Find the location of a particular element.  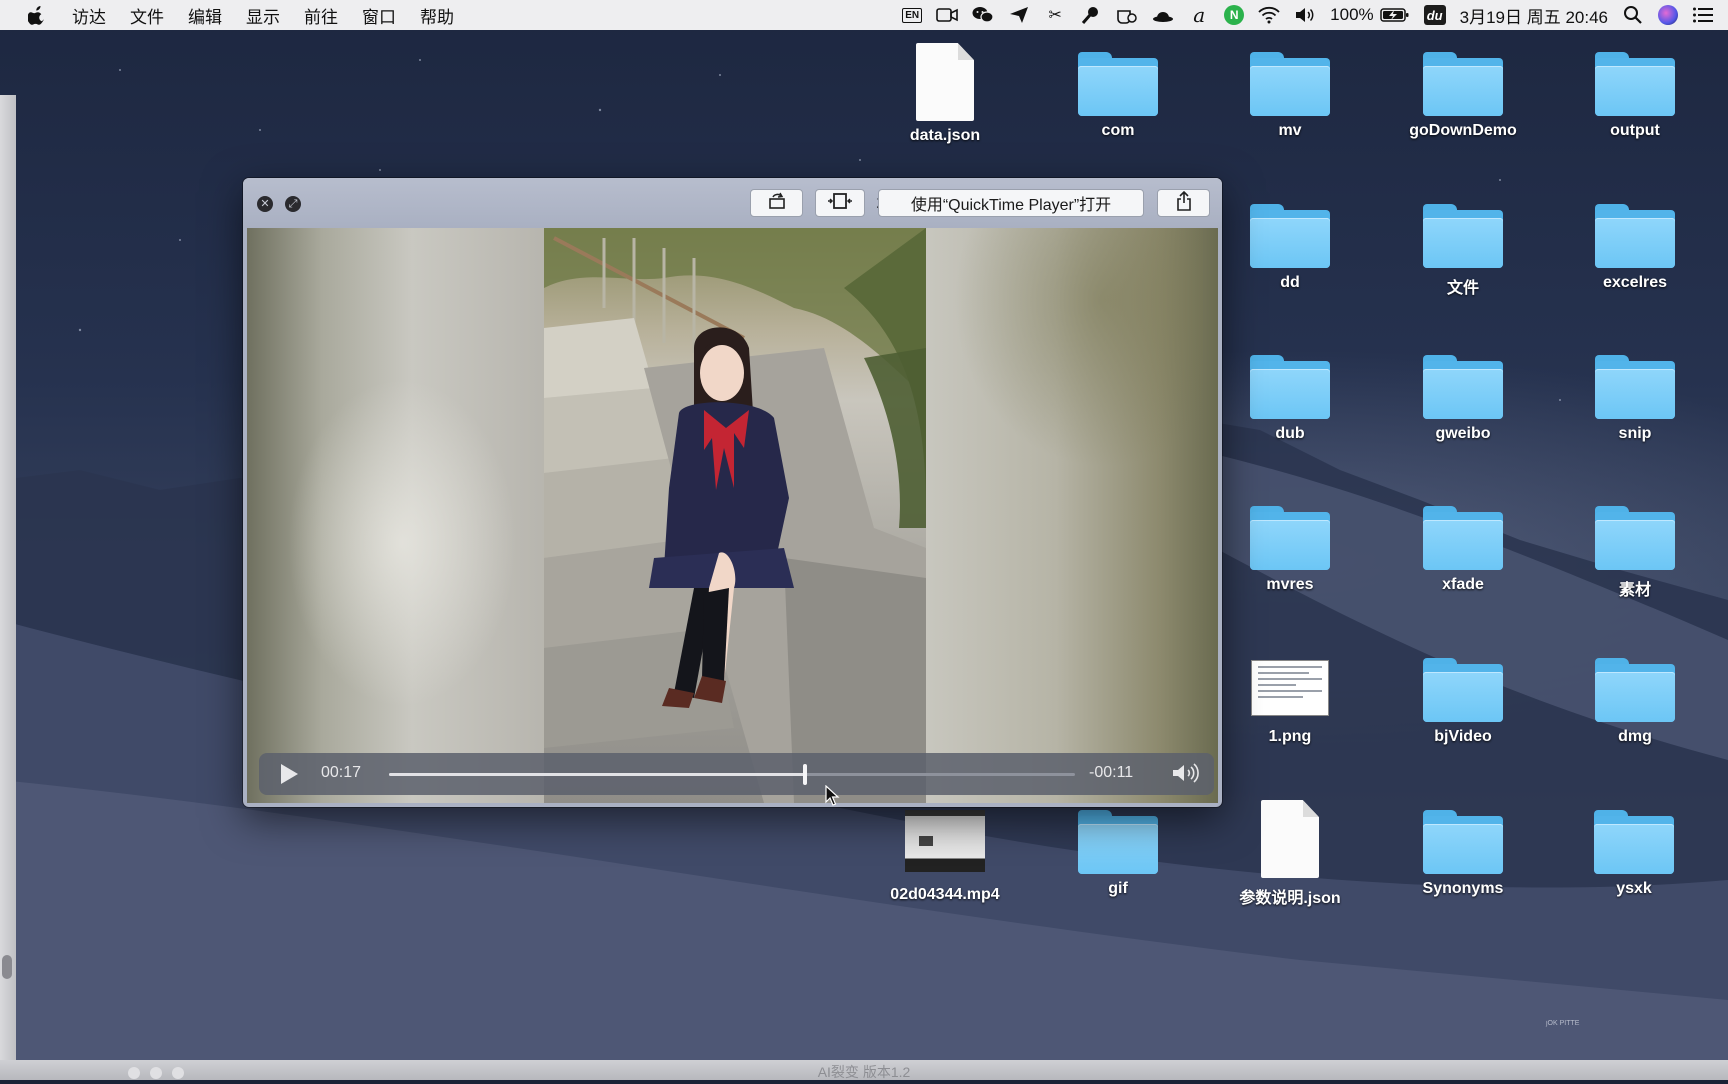

desktop-item-snip: snip is located at coordinates (1635, 399).